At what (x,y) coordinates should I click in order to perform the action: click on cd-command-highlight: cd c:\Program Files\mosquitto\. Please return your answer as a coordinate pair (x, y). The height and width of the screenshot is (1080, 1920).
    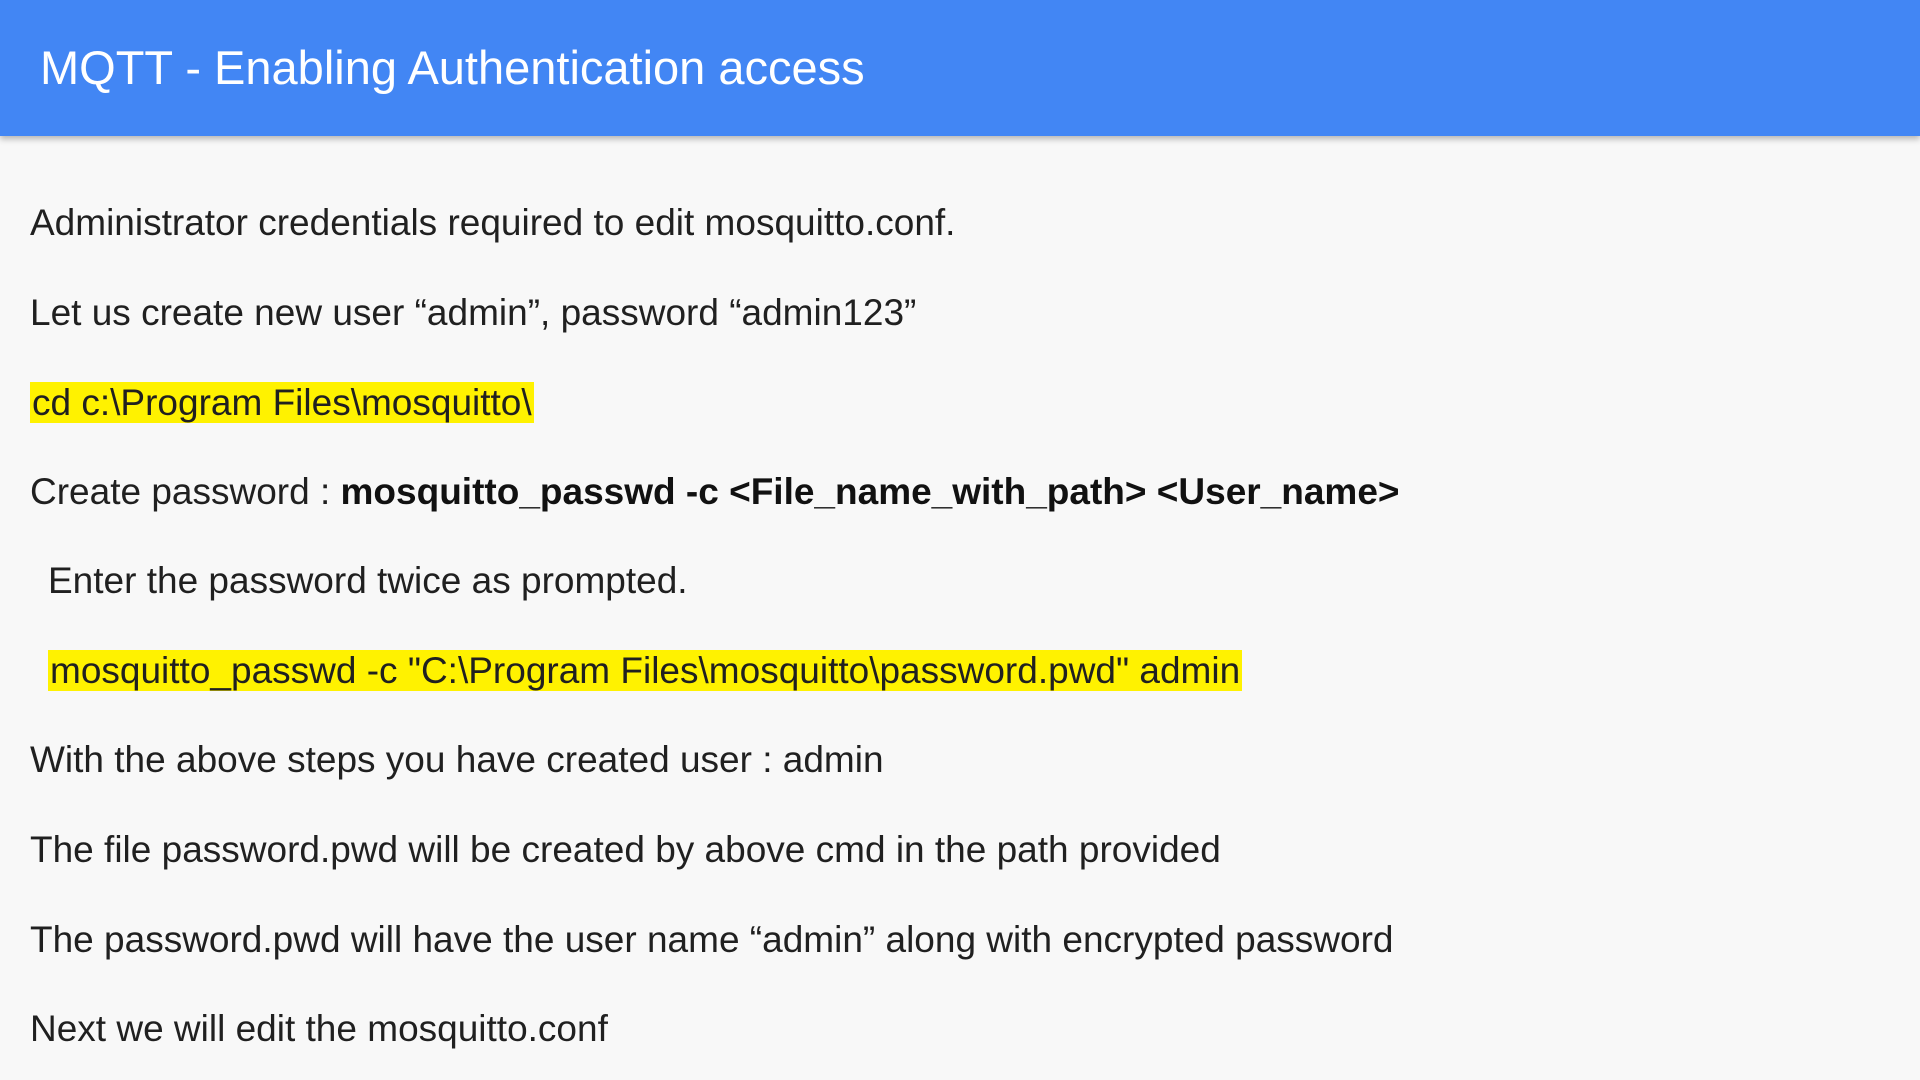
    Looking at the image, I should click on (282, 402).